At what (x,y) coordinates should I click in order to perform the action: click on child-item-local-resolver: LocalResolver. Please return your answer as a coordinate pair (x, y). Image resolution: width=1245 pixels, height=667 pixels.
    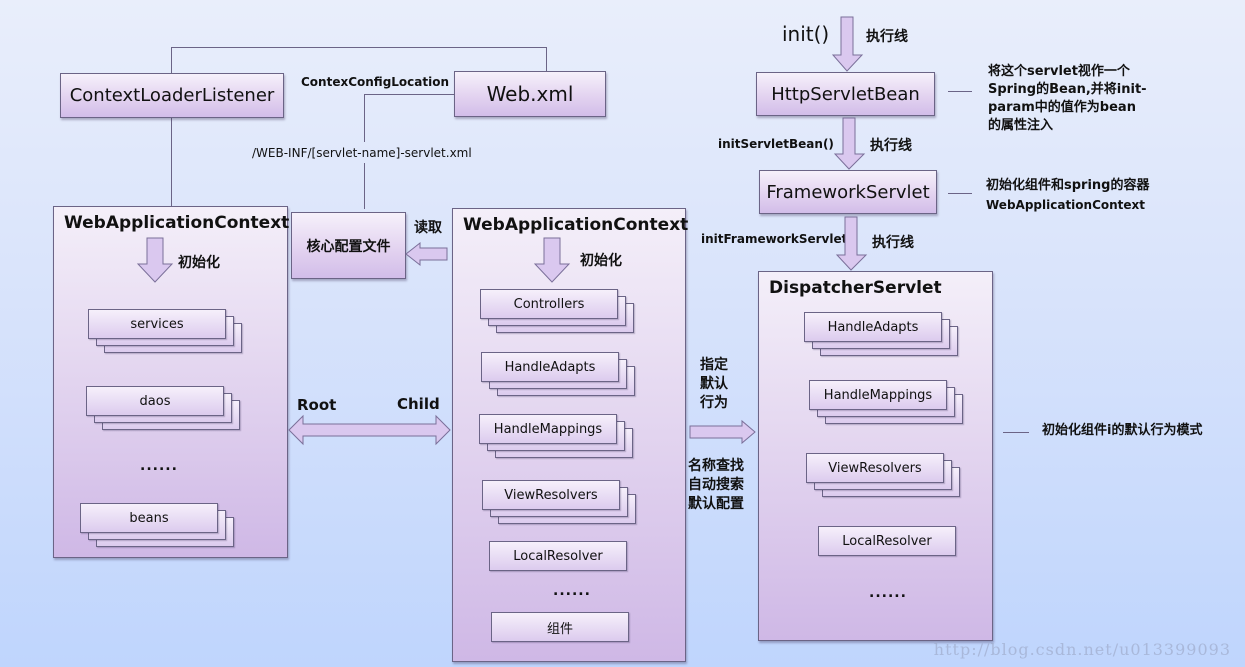
    Looking at the image, I should click on (558, 556).